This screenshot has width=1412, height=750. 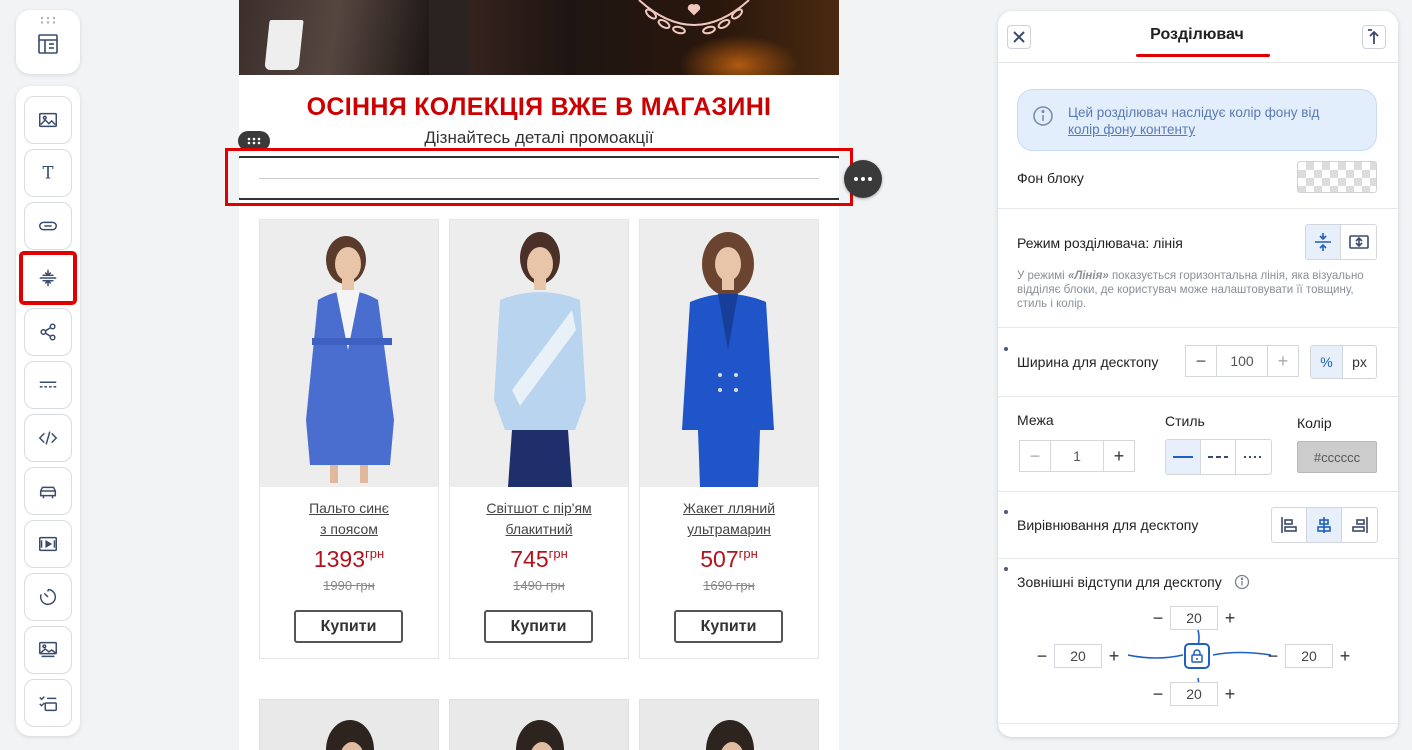 I want to click on align-left-icon, so click(x=1289, y=525).